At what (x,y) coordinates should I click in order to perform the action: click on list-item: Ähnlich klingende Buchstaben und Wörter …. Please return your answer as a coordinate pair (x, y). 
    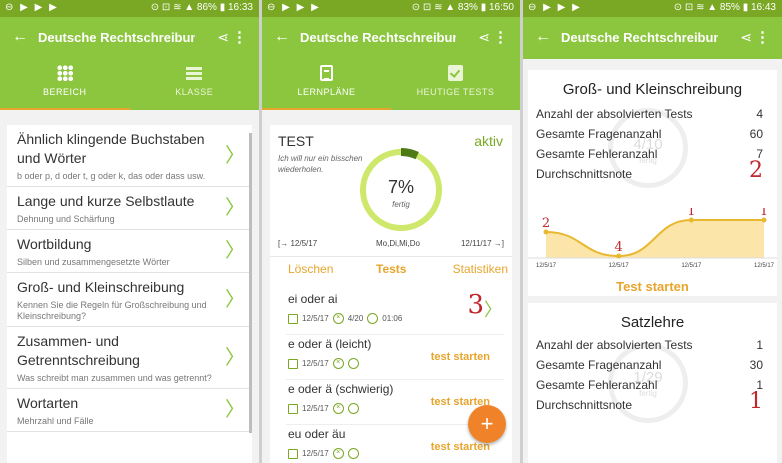
    Looking at the image, I should click on (129, 156).